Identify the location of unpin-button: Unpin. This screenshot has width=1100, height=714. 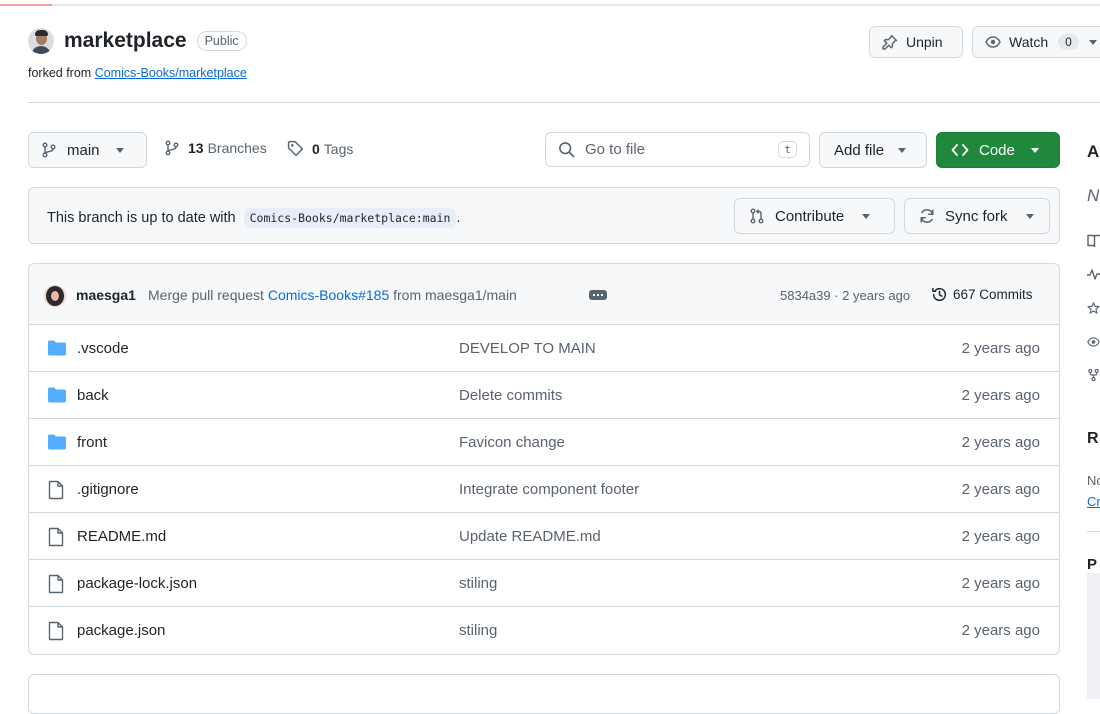
(916, 42).